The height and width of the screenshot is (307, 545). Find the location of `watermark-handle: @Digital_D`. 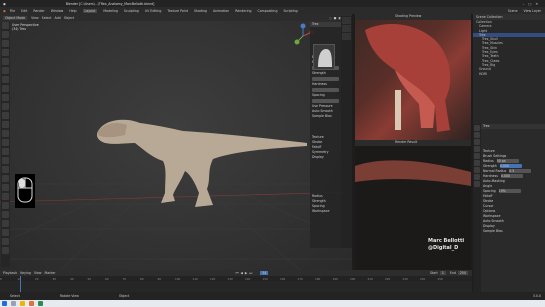

watermark-handle: @Digital_D is located at coordinates (443, 248).